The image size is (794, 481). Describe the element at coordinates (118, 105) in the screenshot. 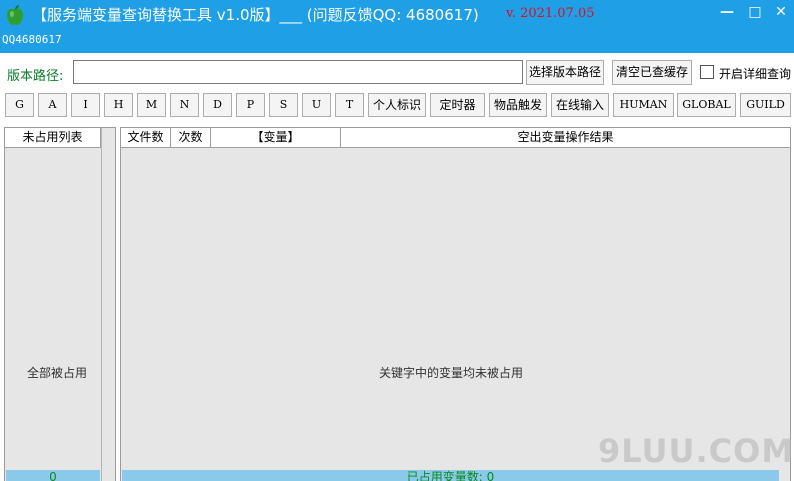

I see `filter-button-h: H` at that location.